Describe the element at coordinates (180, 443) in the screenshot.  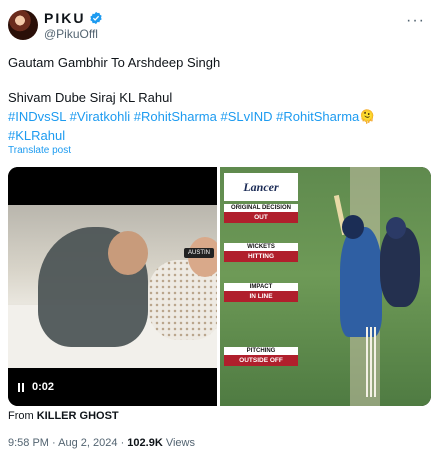
I see `views-label: Views` at that location.